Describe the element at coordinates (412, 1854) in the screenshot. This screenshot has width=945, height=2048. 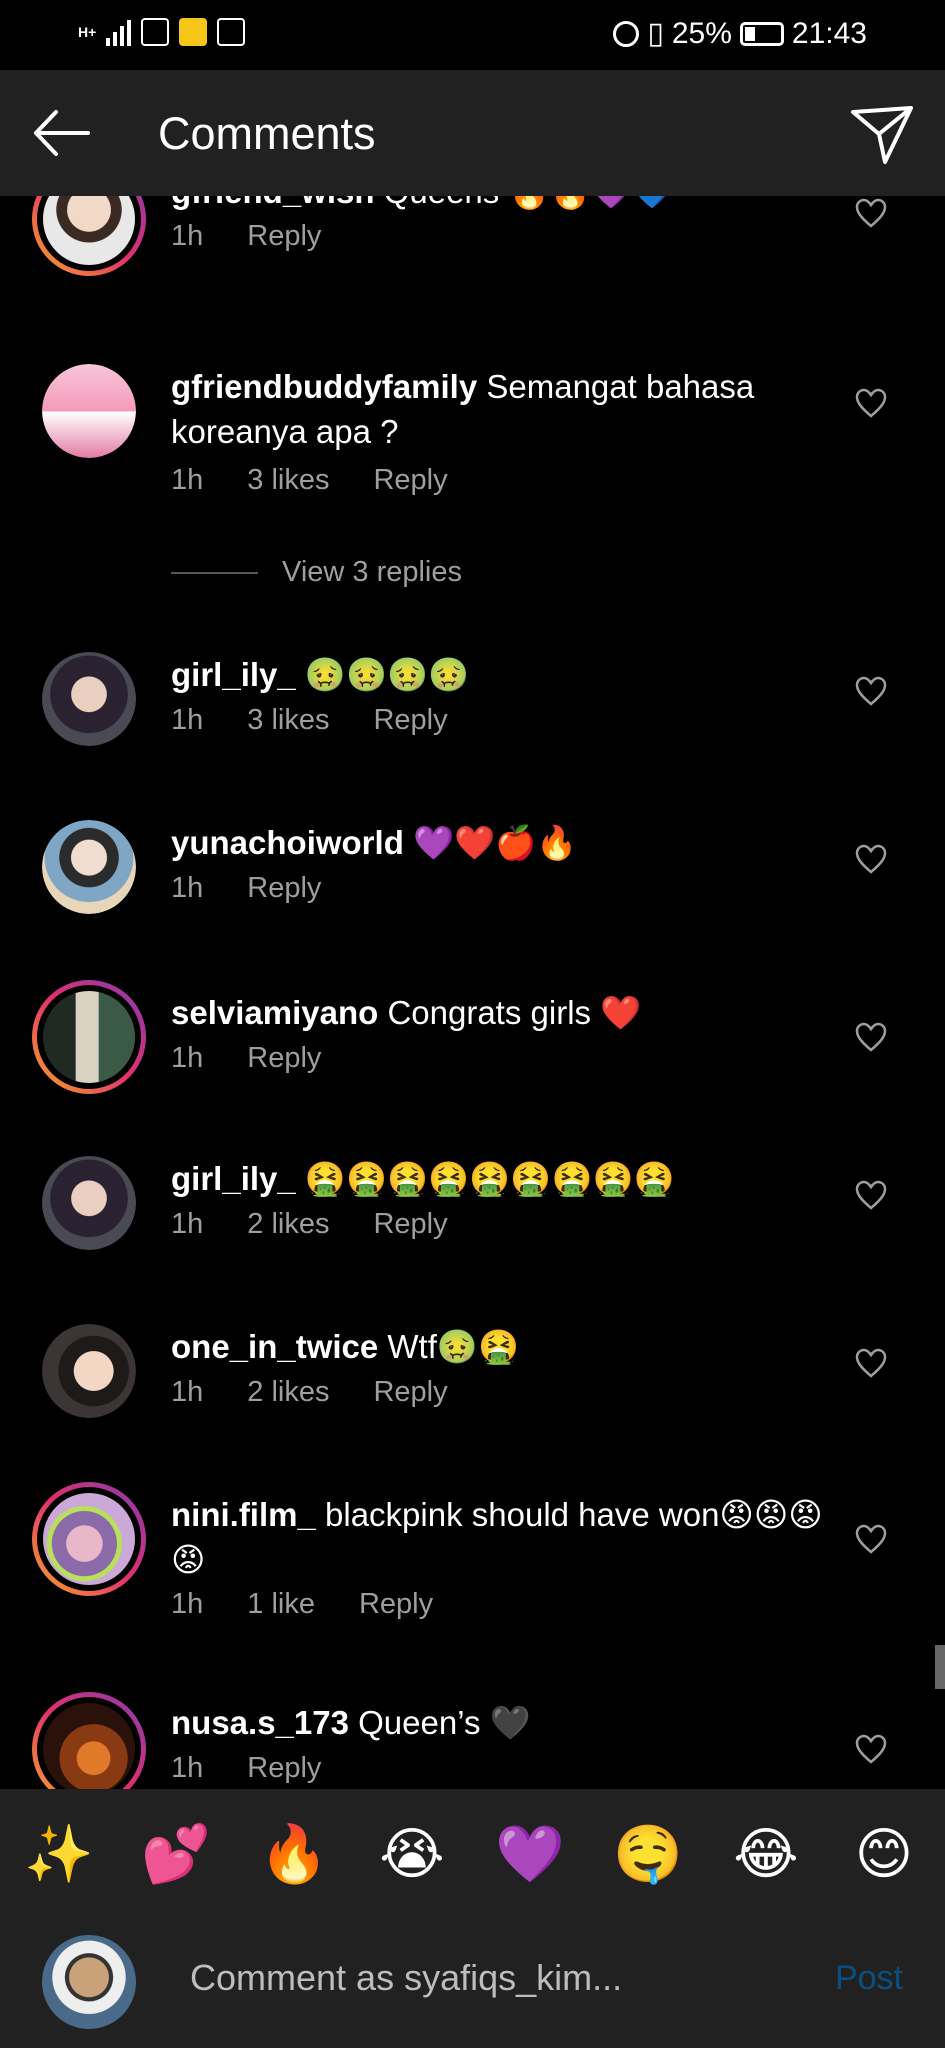
I see `emoji-crying-button: 😭` at that location.